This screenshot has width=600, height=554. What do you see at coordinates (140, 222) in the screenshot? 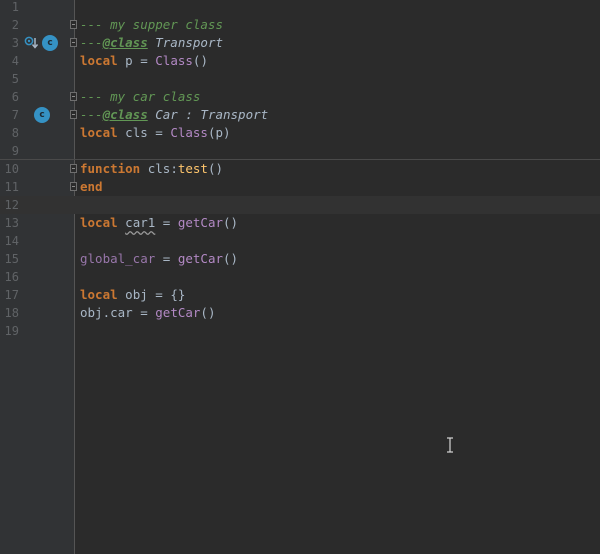
I see `unused-variable-warning: car1` at bounding box center [140, 222].